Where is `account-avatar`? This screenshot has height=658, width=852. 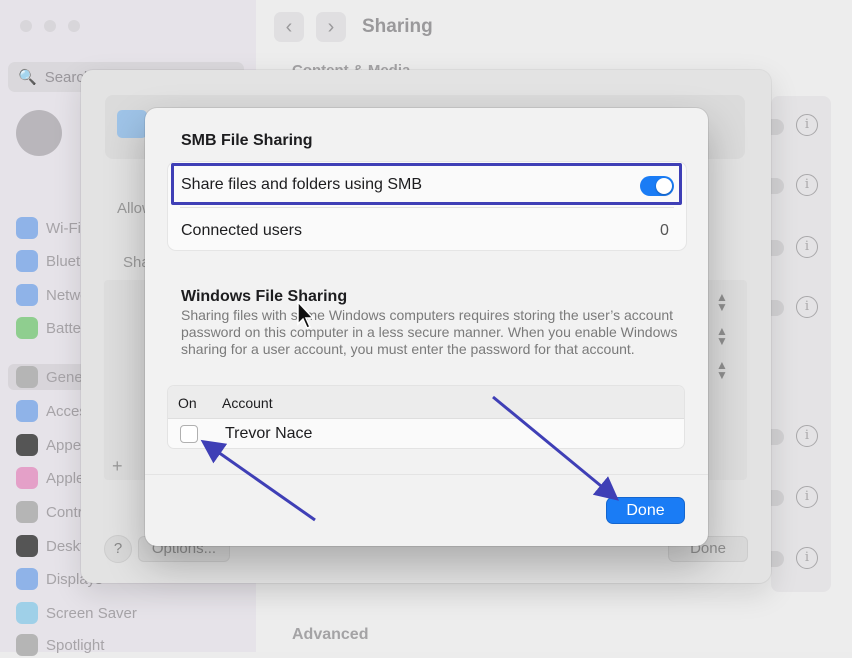 account-avatar is located at coordinates (39, 133).